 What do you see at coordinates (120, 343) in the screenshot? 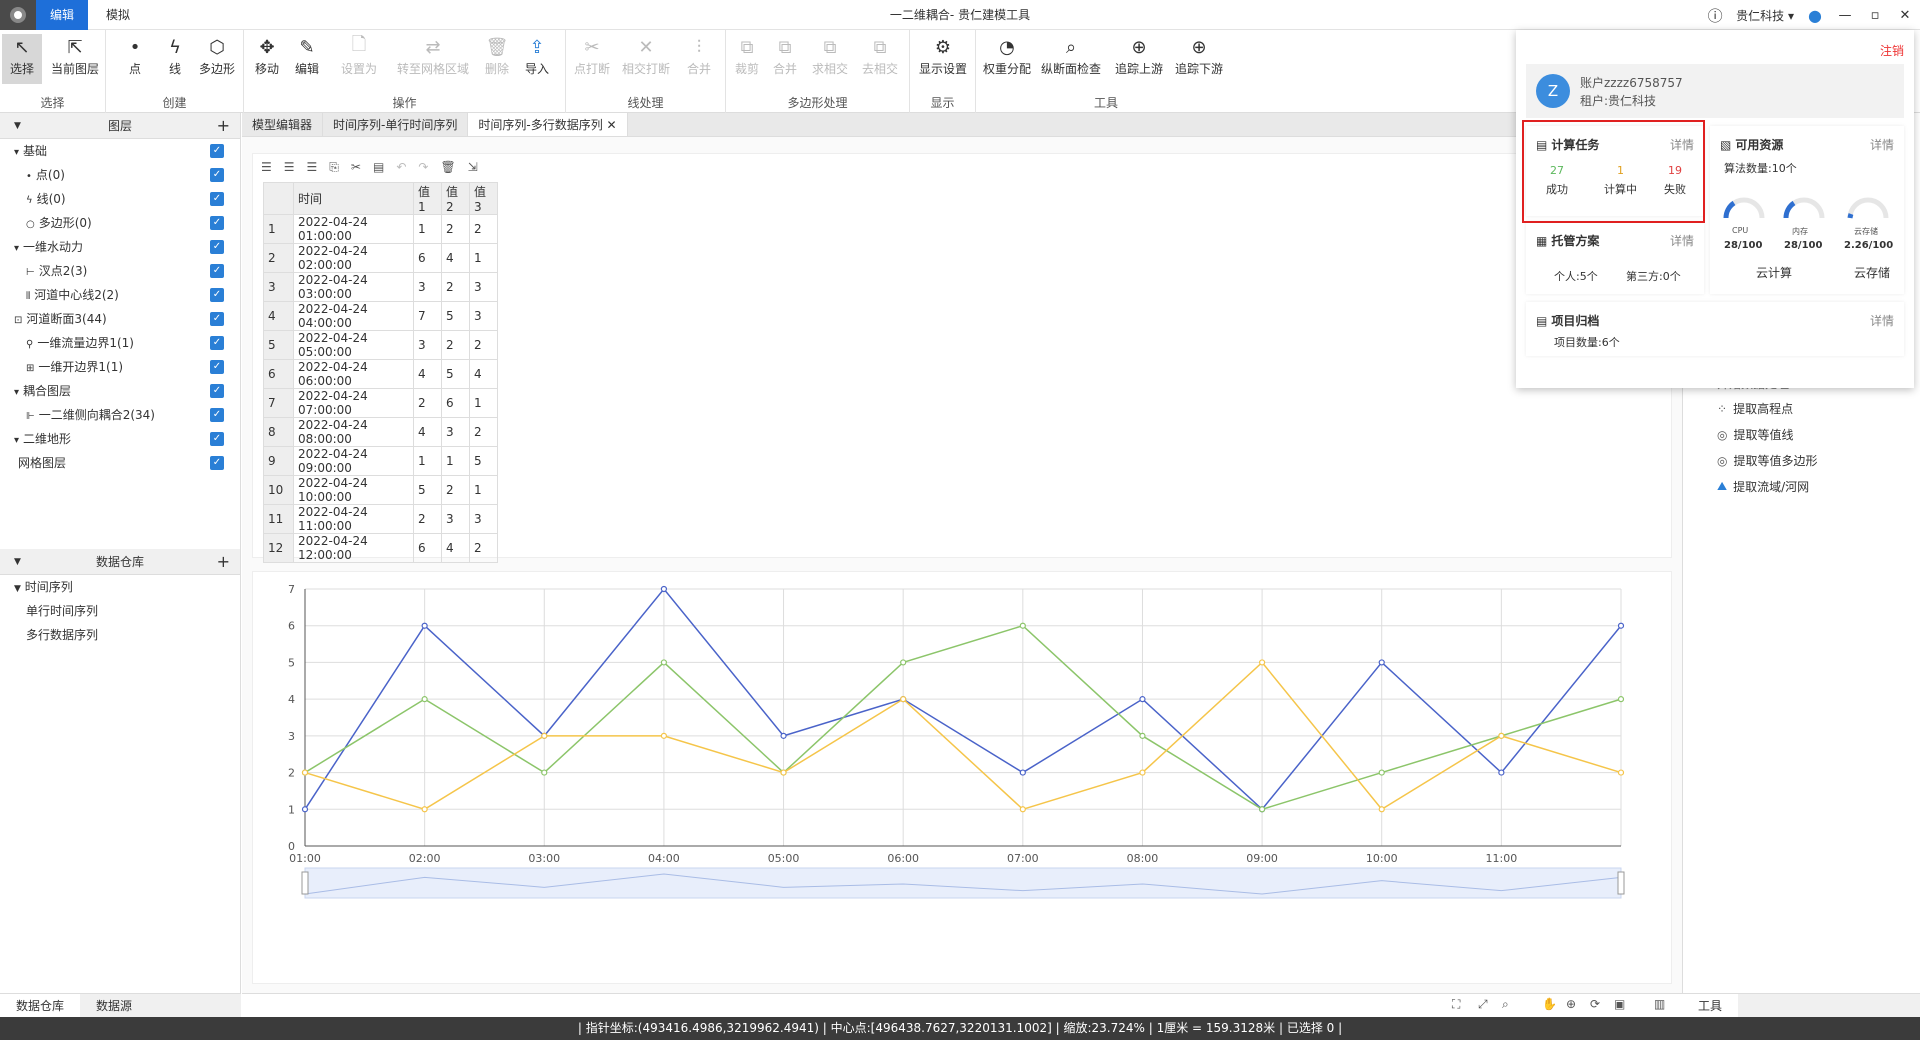
I see `layer-item: ⚲ 一维流量边界1(1) ✓` at bounding box center [120, 343].